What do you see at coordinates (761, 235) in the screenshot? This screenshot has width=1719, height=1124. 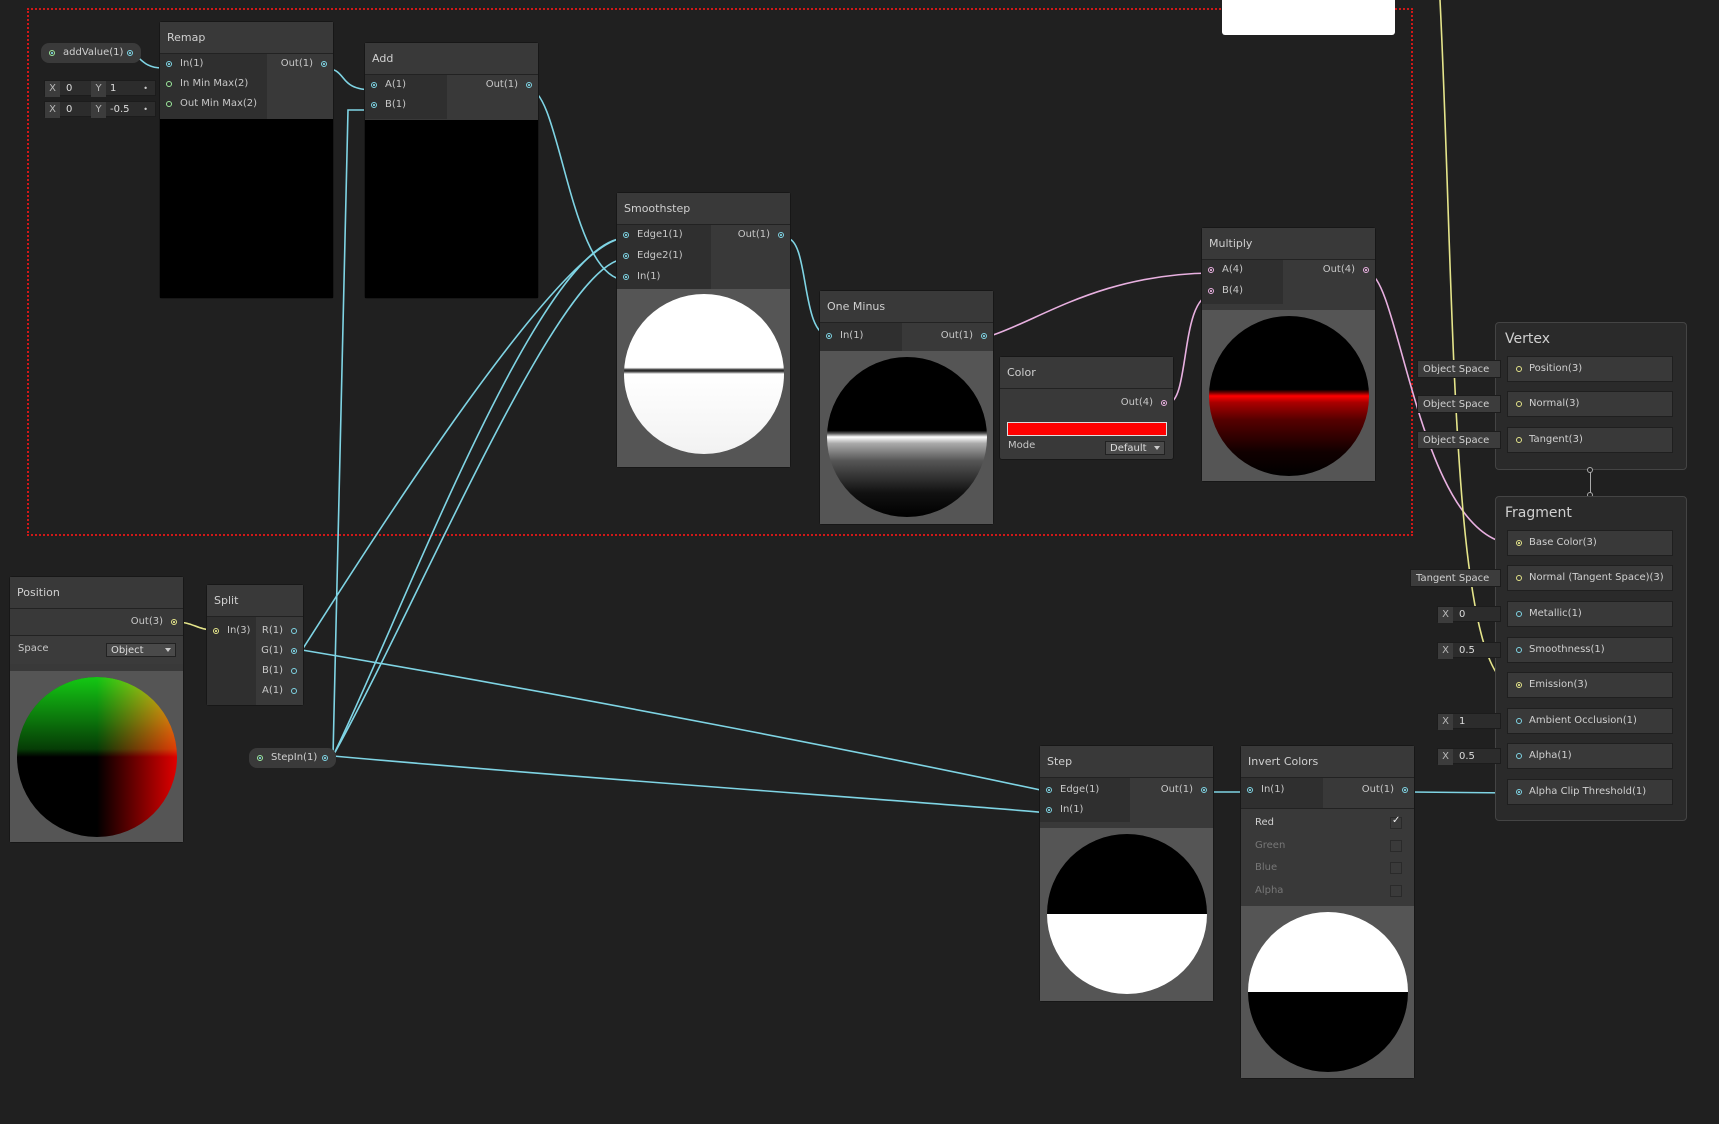 I see `smoothstep-out-port: Out(1)` at bounding box center [761, 235].